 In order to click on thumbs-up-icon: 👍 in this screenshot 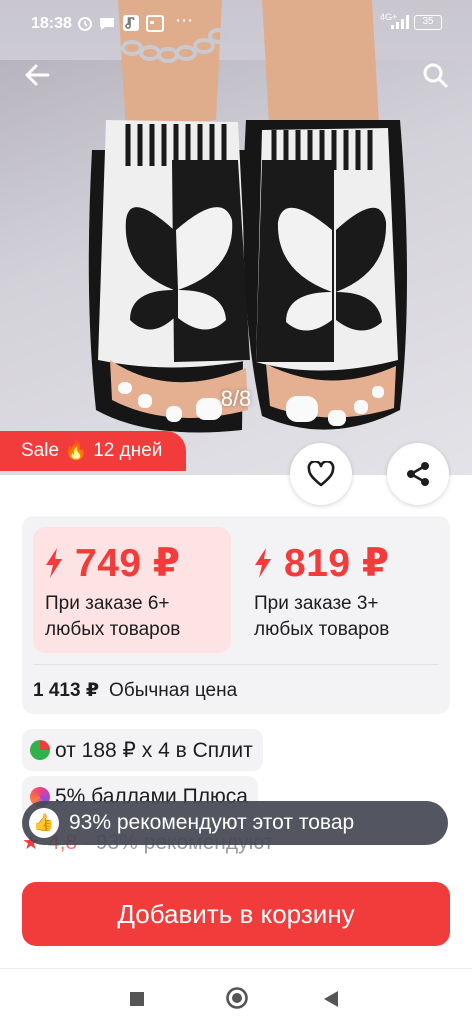, I will do `click(44, 823)`.